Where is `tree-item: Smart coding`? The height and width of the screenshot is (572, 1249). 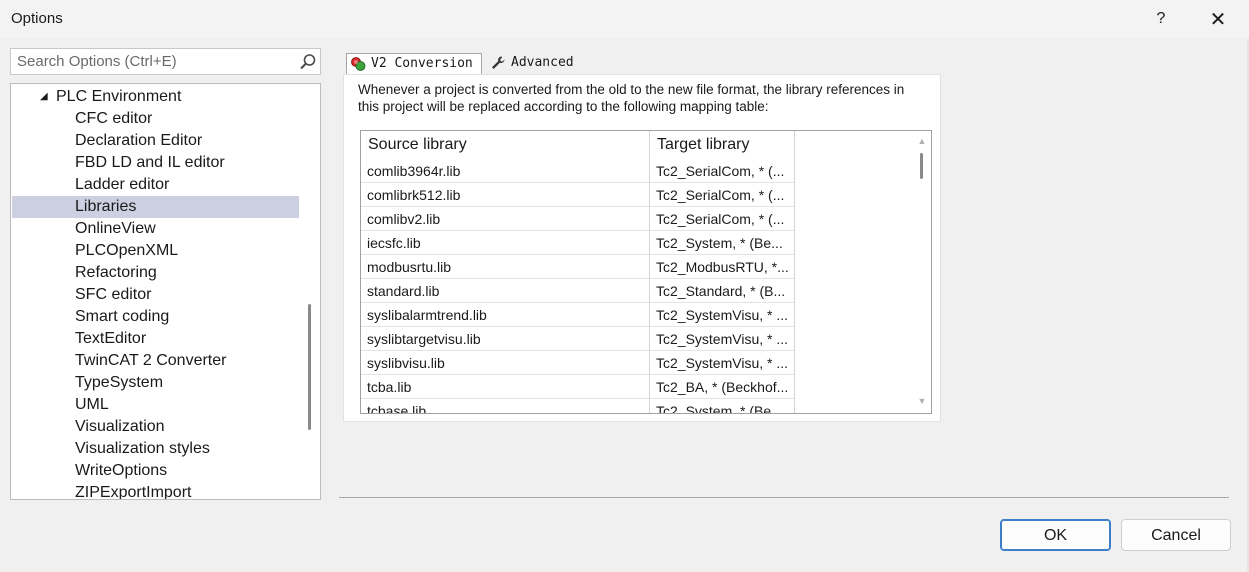 tree-item: Smart coding is located at coordinates (155, 317).